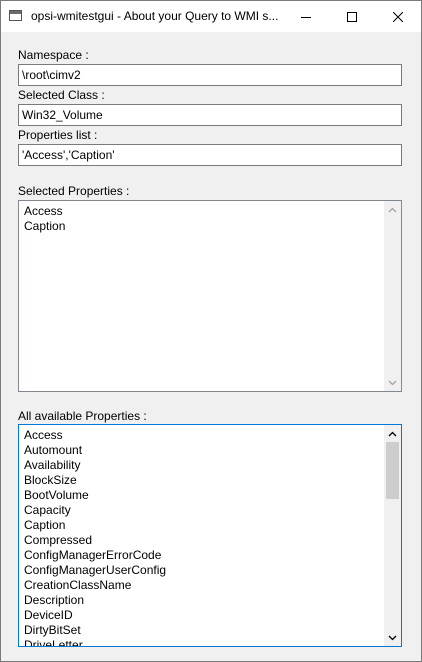  What do you see at coordinates (203, 555) in the screenshot?
I see `list-item: ConfigManagerErrorCode` at bounding box center [203, 555].